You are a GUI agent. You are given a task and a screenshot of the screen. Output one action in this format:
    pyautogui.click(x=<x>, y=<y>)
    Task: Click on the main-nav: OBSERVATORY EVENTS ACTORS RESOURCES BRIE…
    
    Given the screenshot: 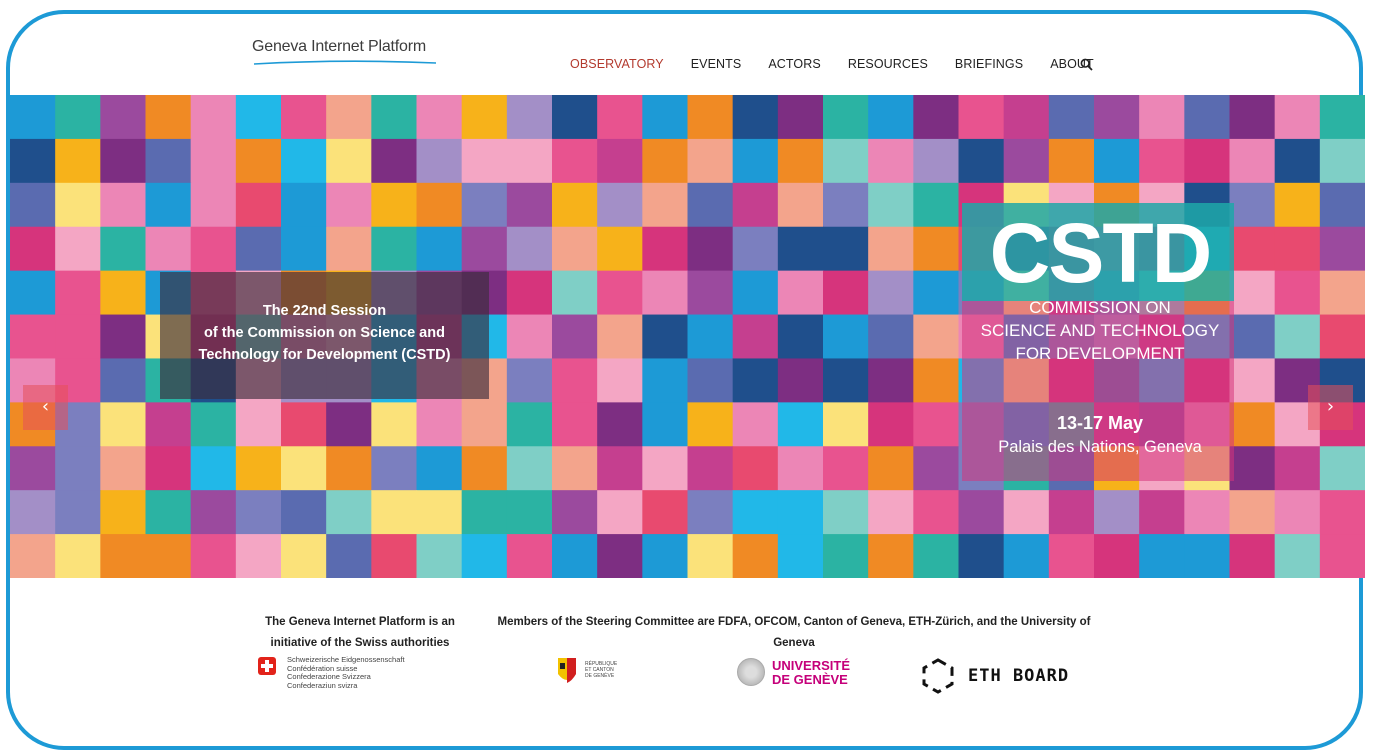 What is the action you would take?
    pyautogui.click(x=845, y=64)
    